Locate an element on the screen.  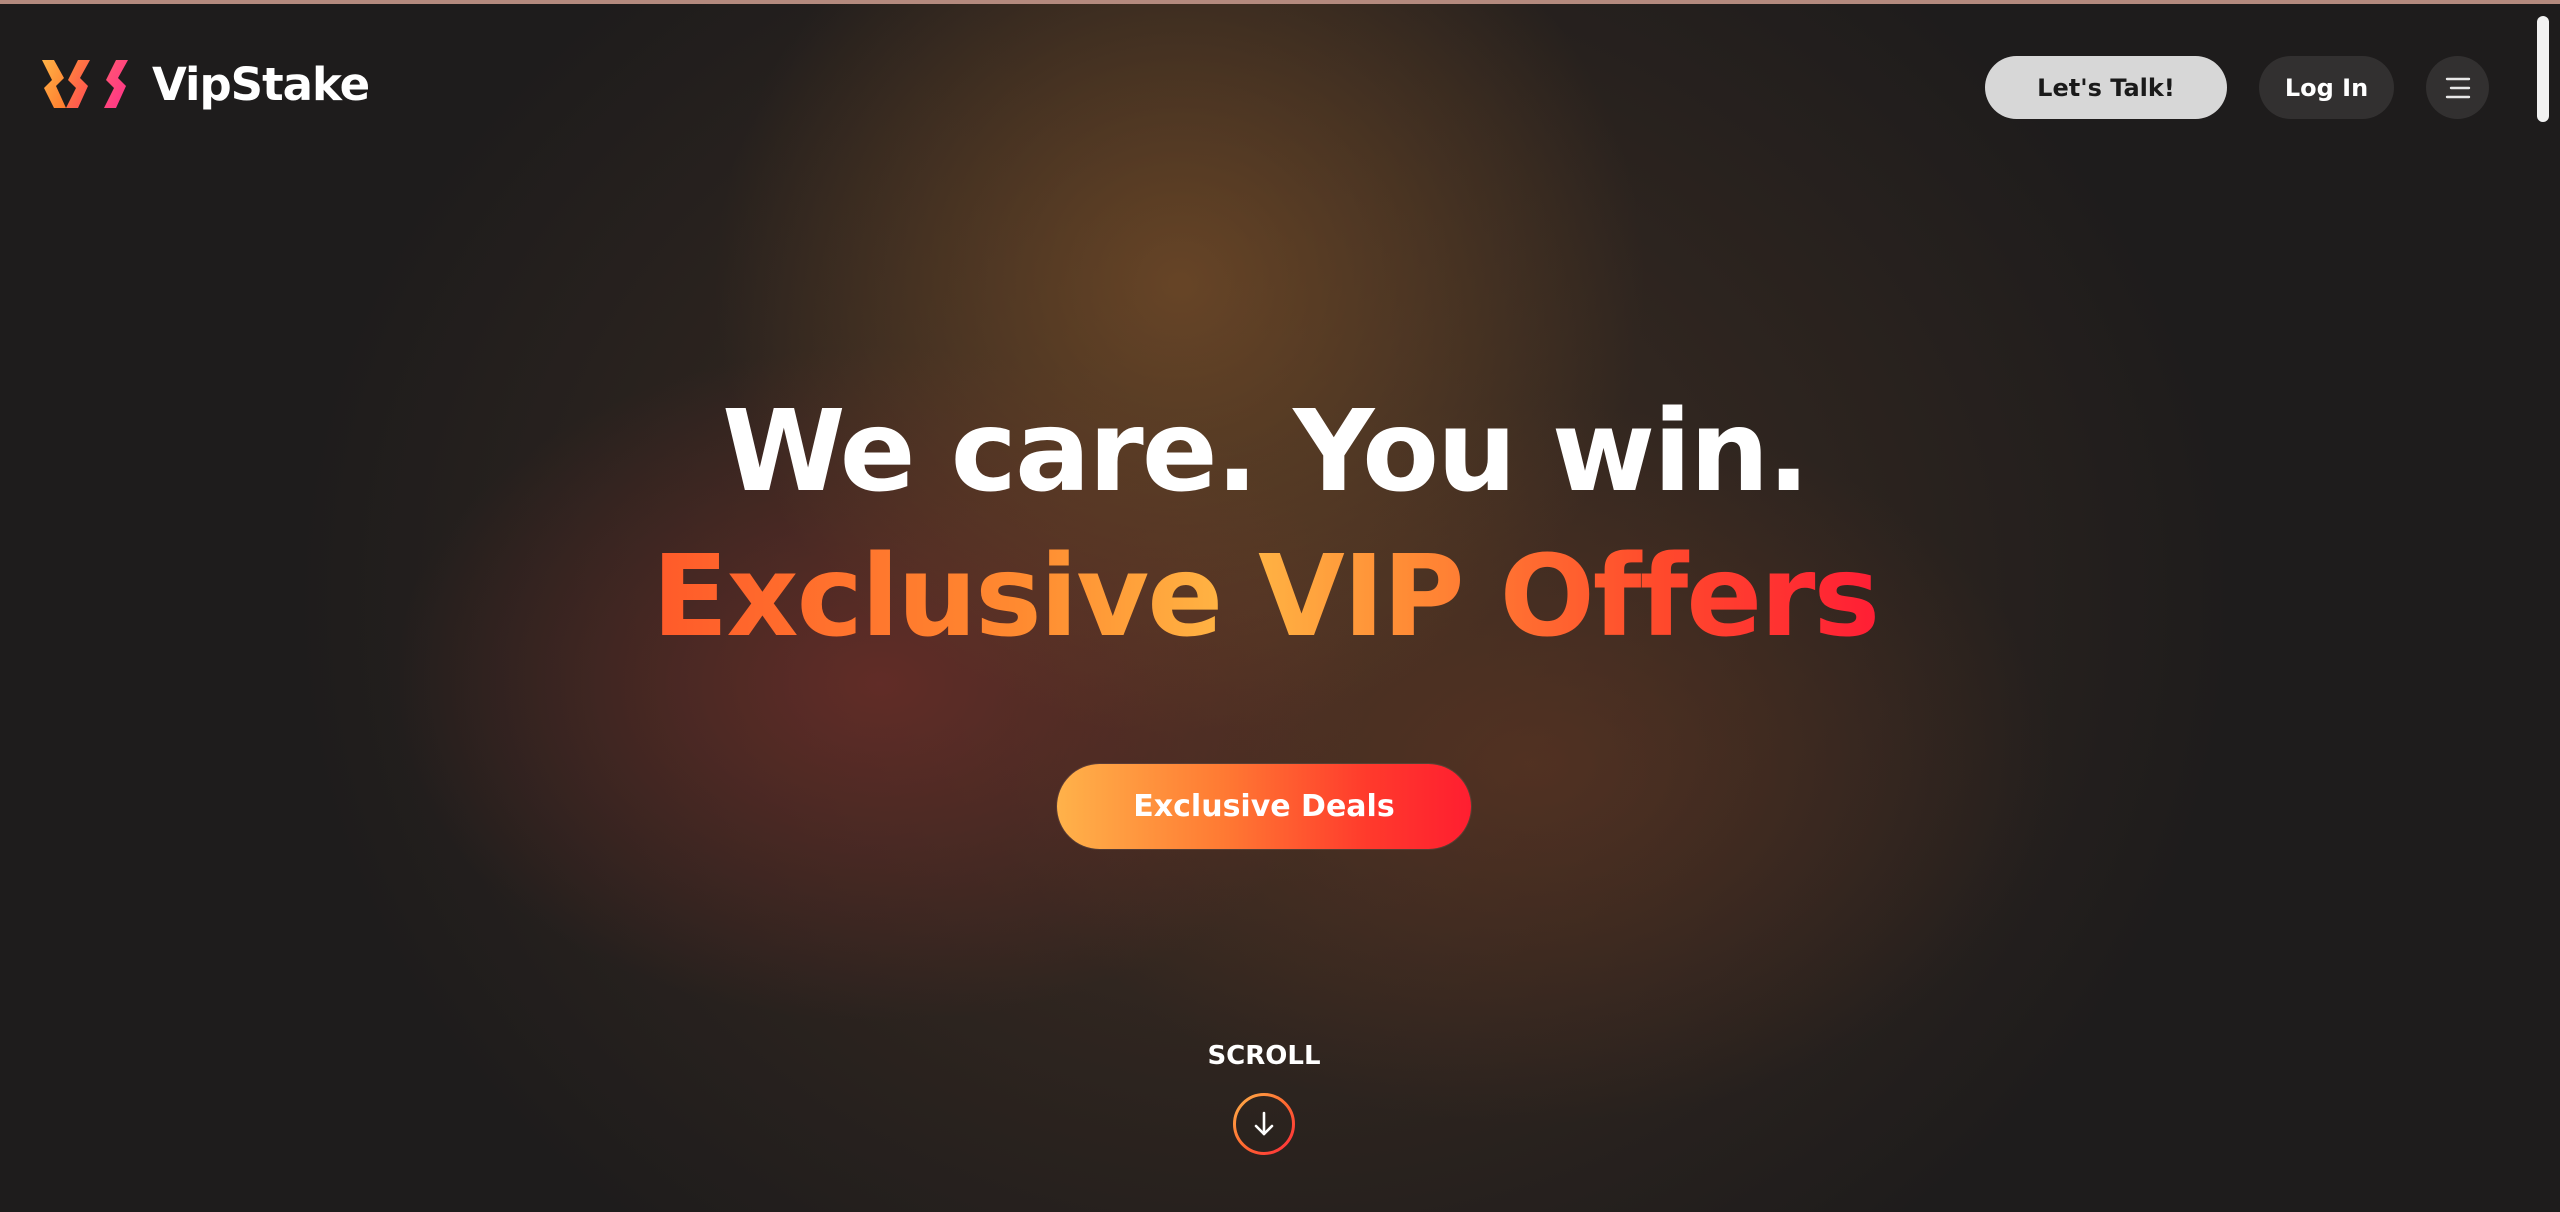
scroll-down-button is located at coordinates (1264, 1124).